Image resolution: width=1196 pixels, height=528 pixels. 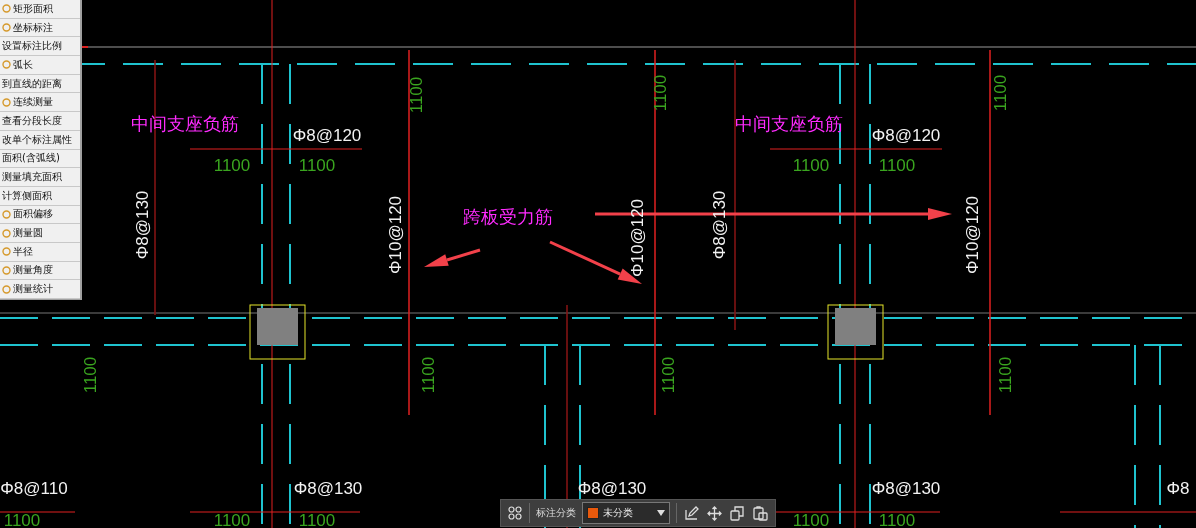 What do you see at coordinates (33, 27) in the screenshot?
I see `menu-item-label: 坐标标注` at bounding box center [33, 27].